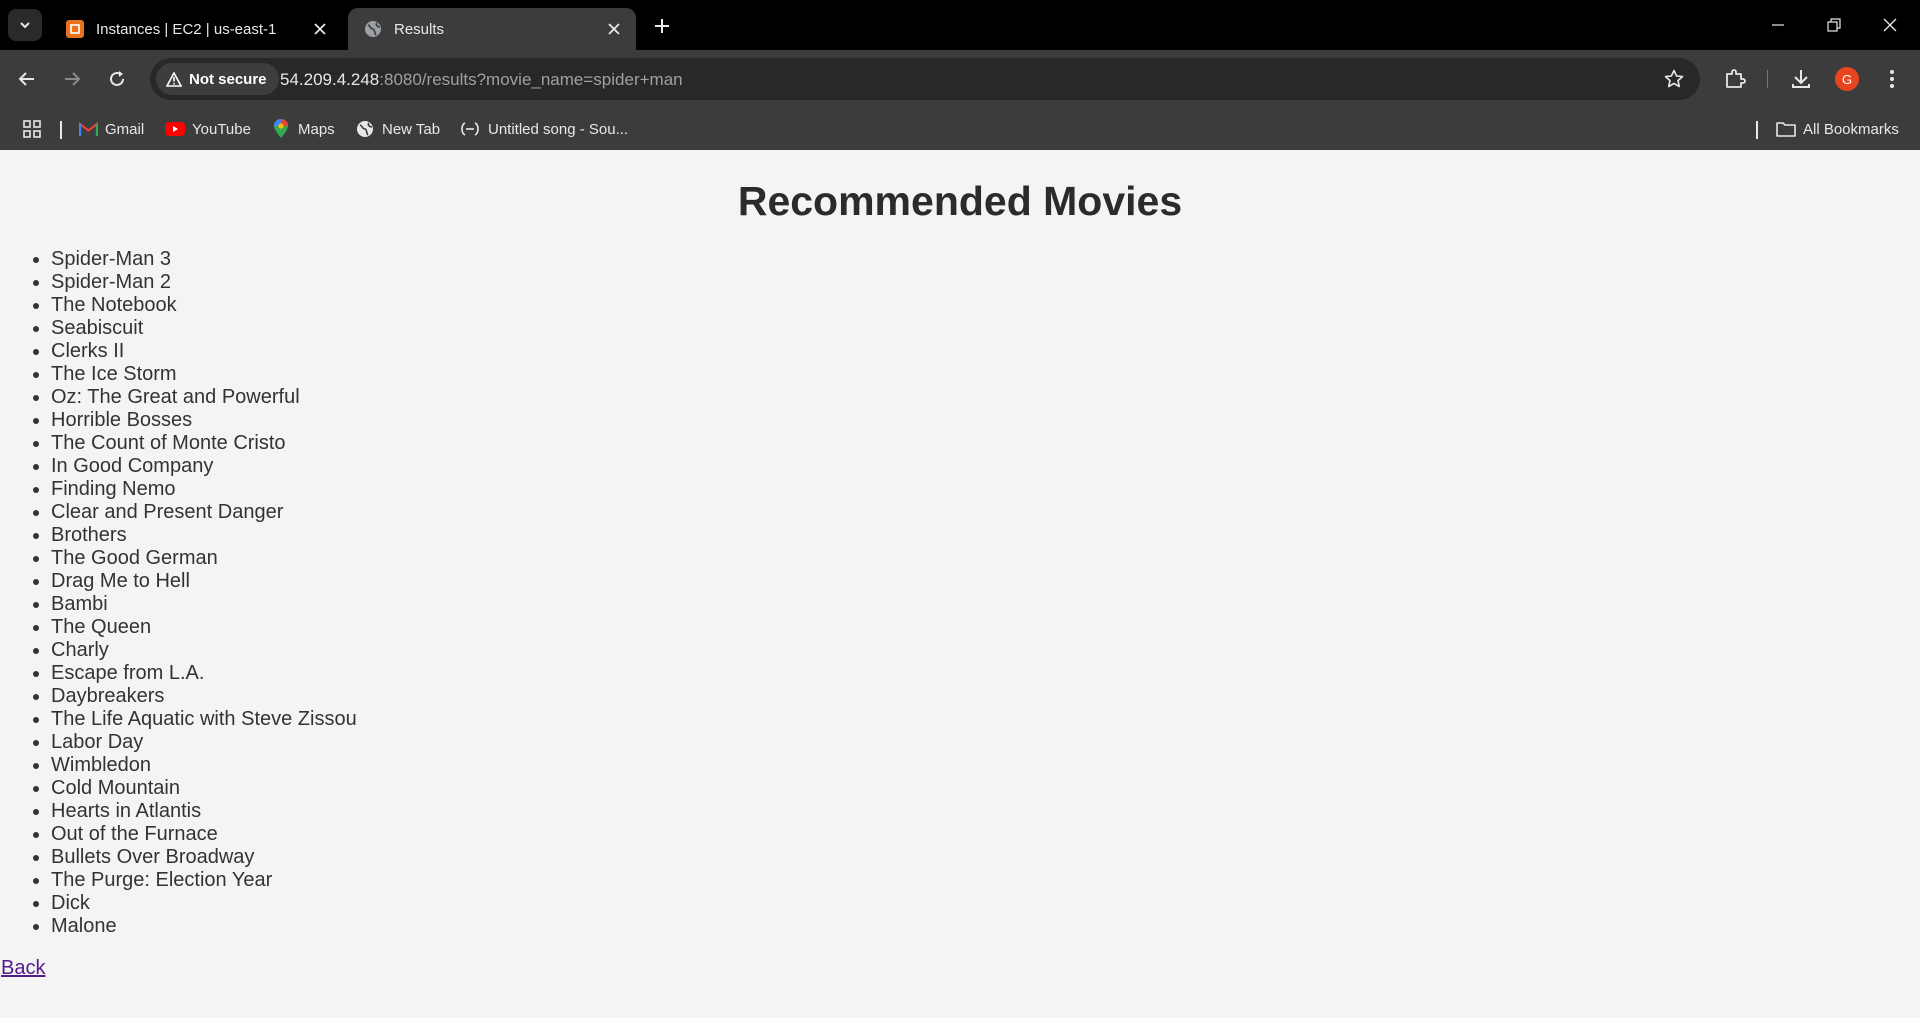 Image resolution: width=1920 pixels, height=1018 pixels. I want to click on profile-avatar: G, so click(1847, 79).